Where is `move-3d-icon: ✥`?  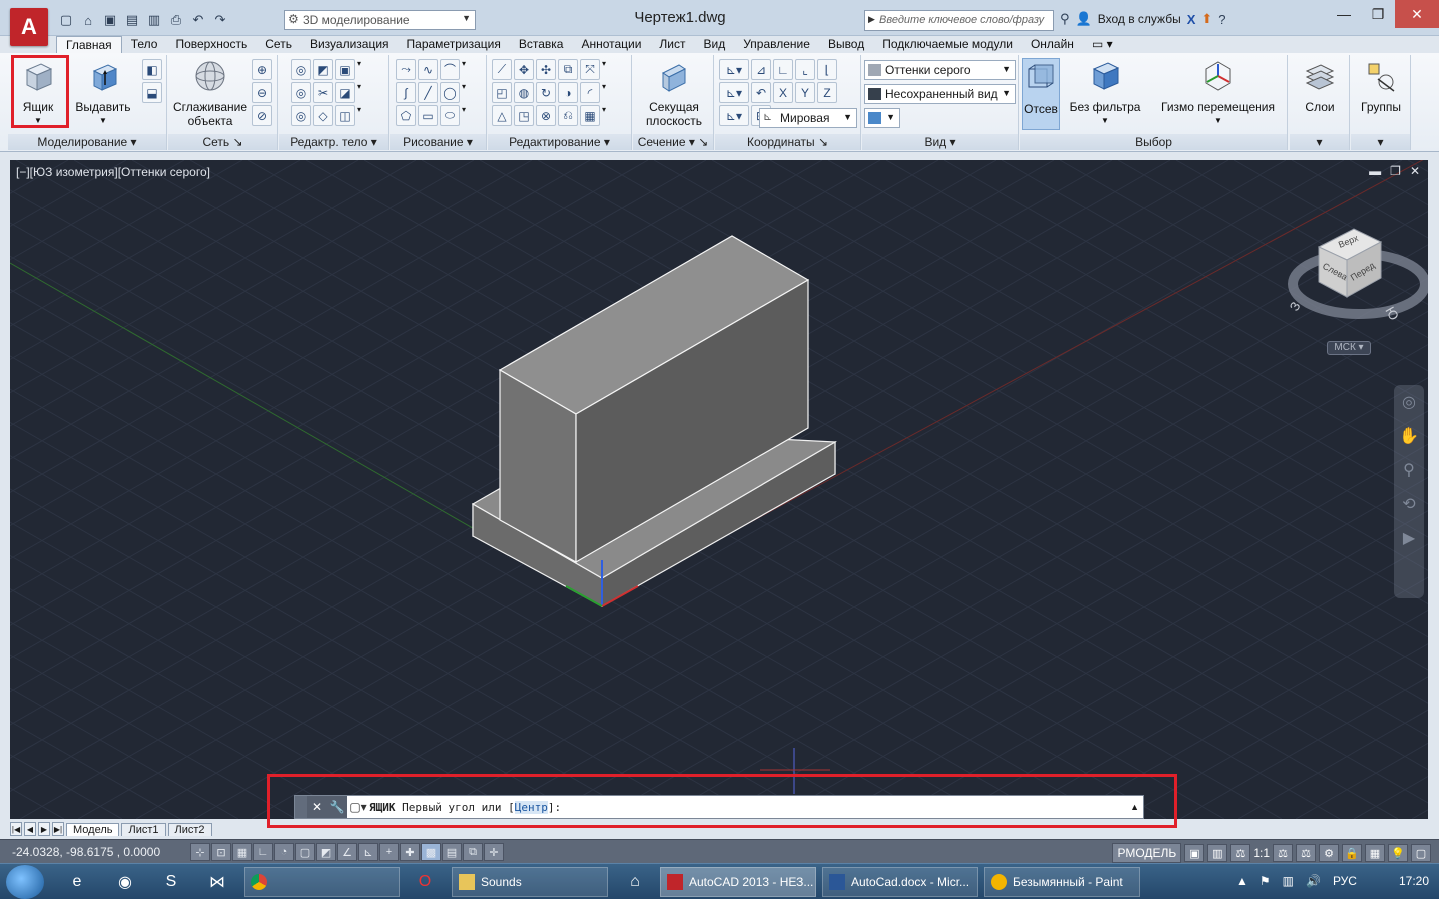
move-3d-icon: ✥ is located at coordinates (524, 69).